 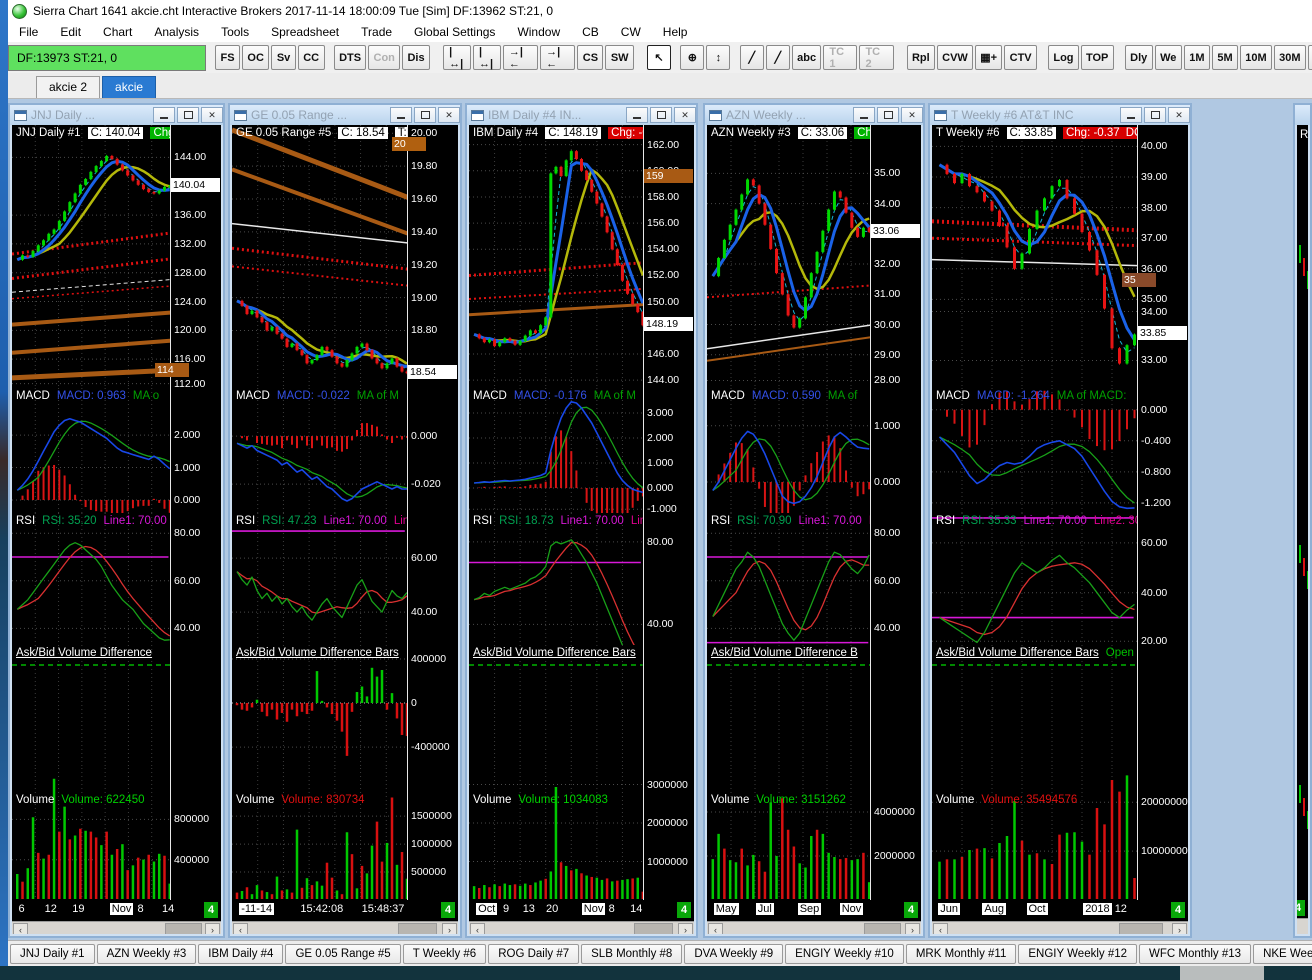 I want to click on ray-tool-icon: ╱, so click(x=777, y=57).